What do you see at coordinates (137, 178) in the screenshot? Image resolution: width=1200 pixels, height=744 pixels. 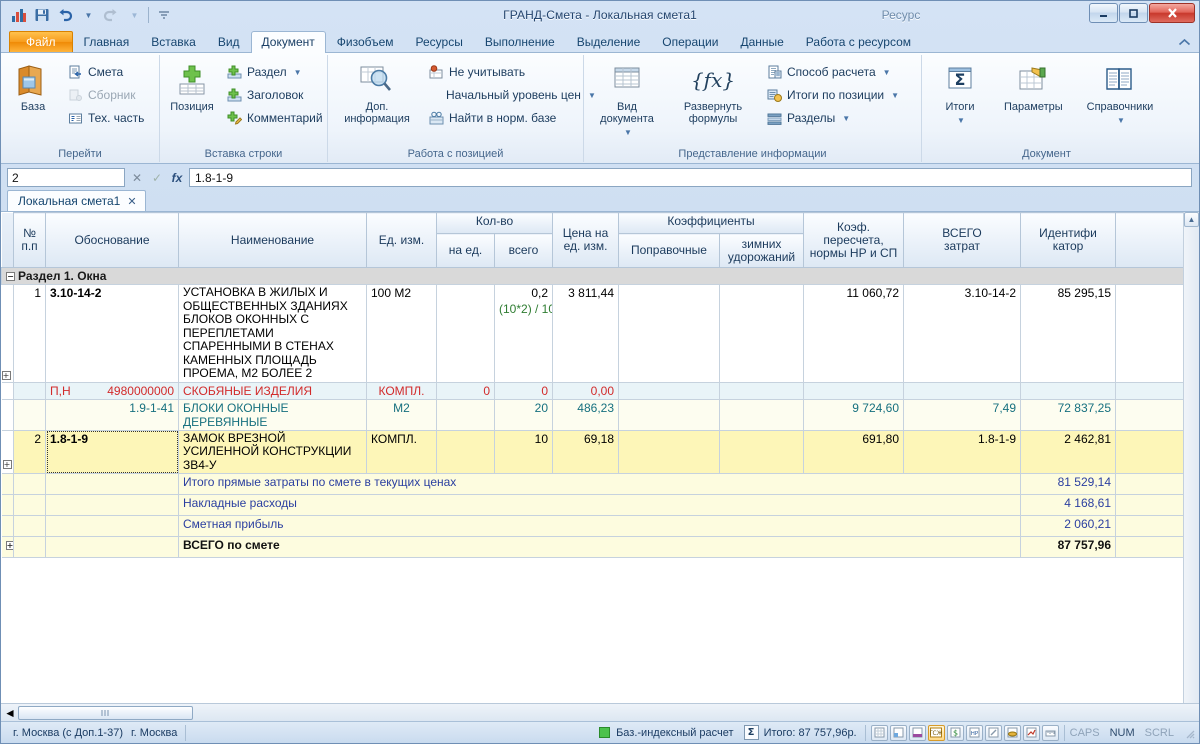 I see `cancel-icon: ✕` at bounding box center [137, 178].